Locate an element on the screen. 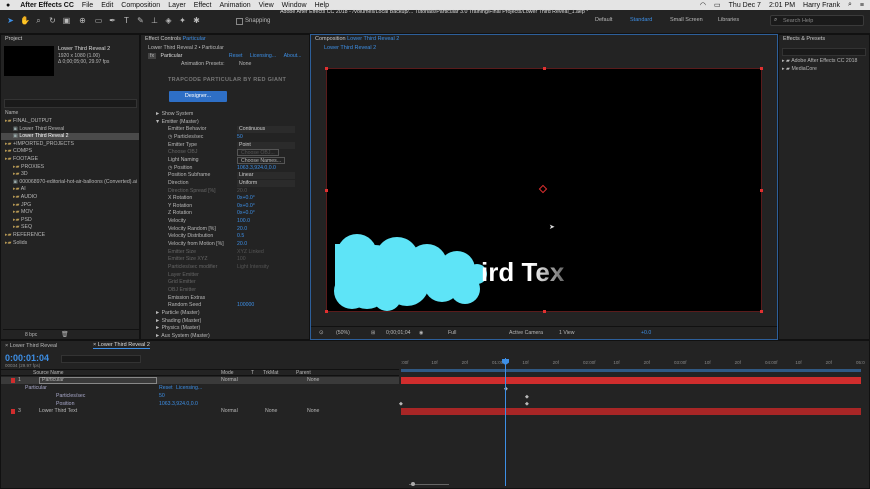  menu-date: Thu Dec 7 is located at coordinates (745, 5).